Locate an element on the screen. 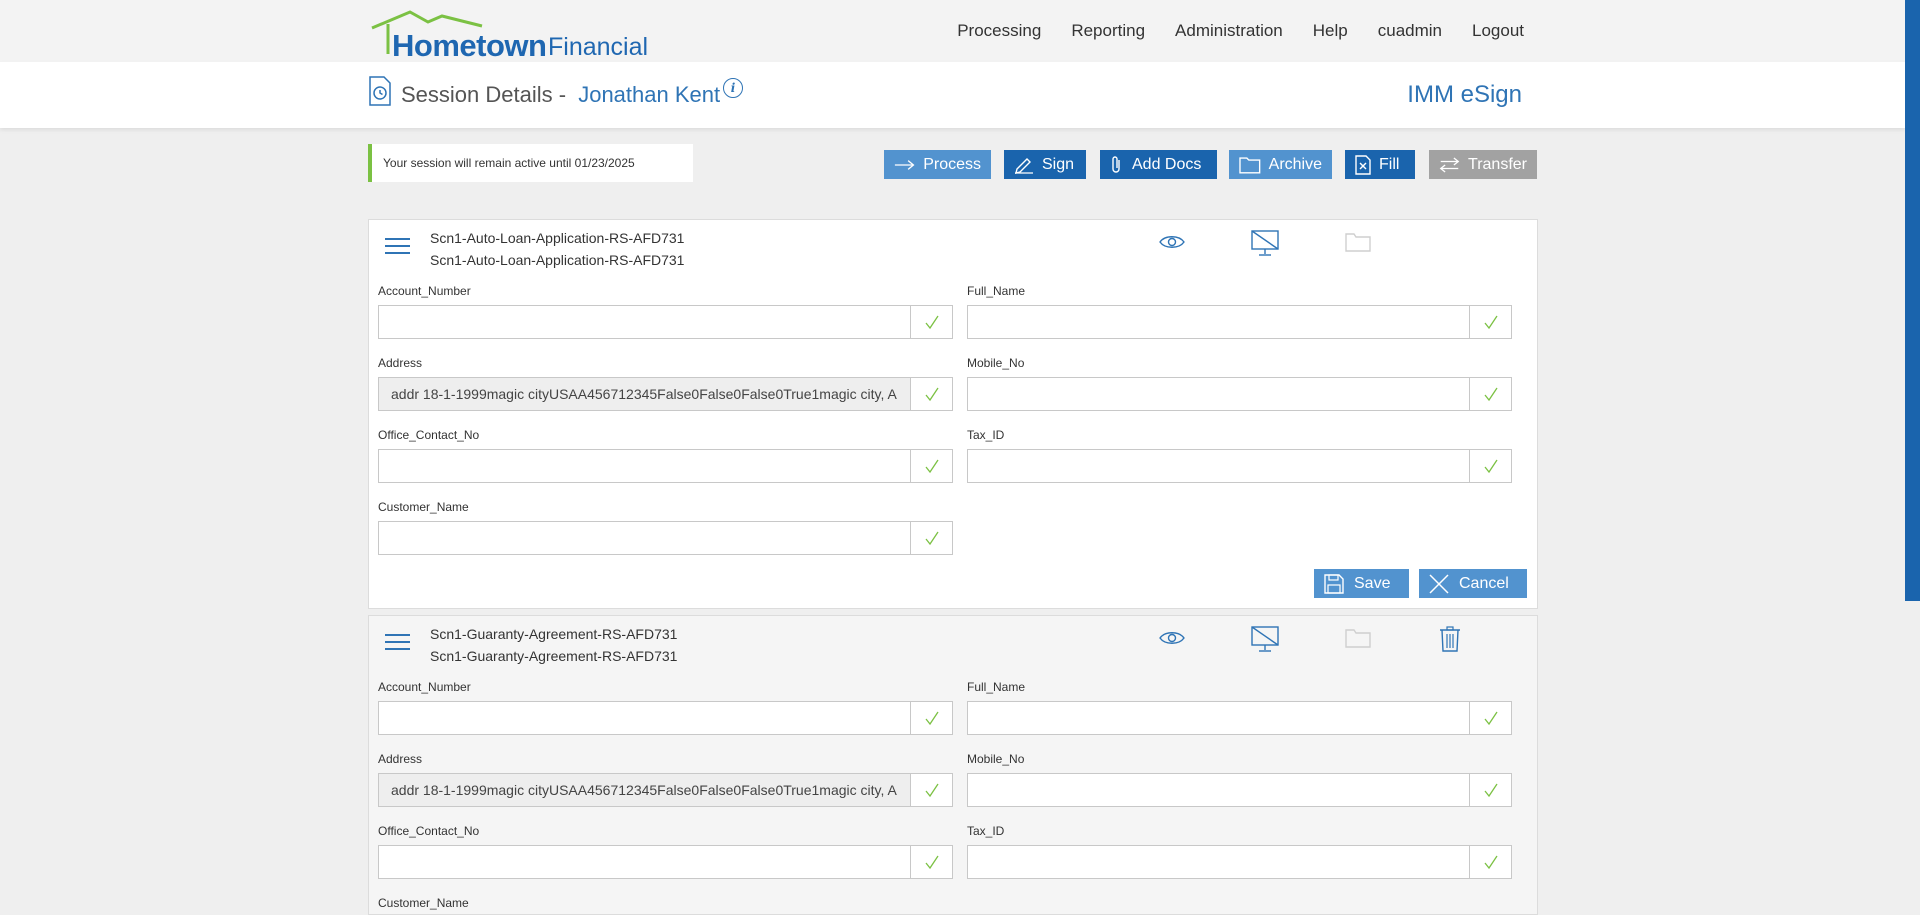 The height and width of the screenshot is (915, 1920). nav-help: Help is located at coordinates (1330, 31).